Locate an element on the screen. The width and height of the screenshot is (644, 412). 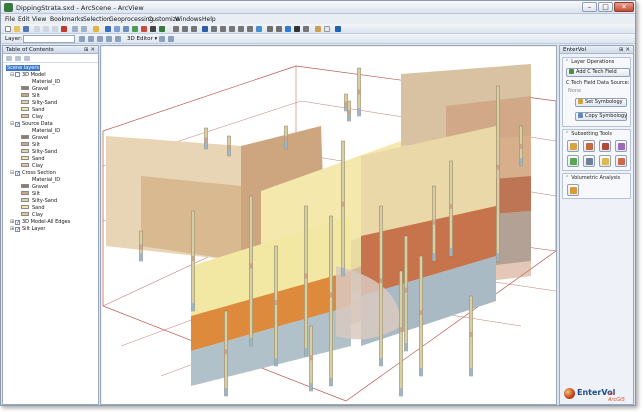
layer-tool-1-icon is located at coordinates (82, 39).